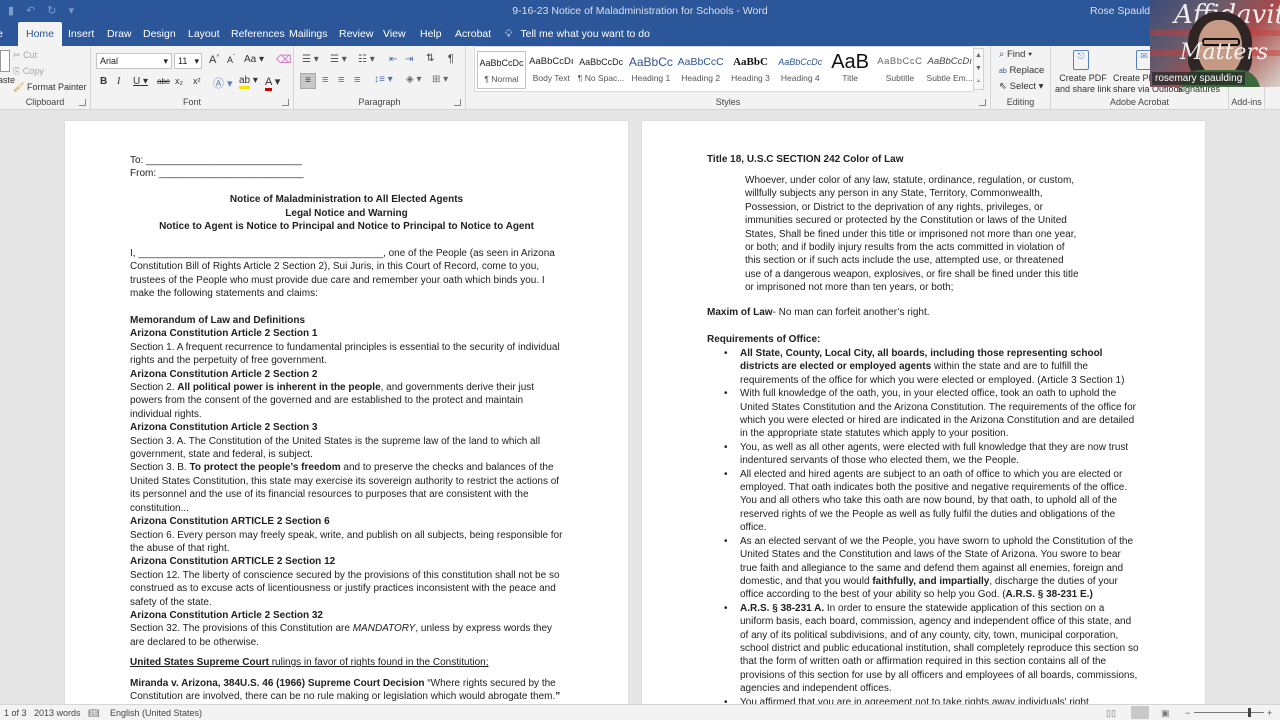 This screenshot has width=1280, height=720. Describe the element at coordinates (430, 58) in the screenshot. I see `sort-icon: ⇅` at that location.